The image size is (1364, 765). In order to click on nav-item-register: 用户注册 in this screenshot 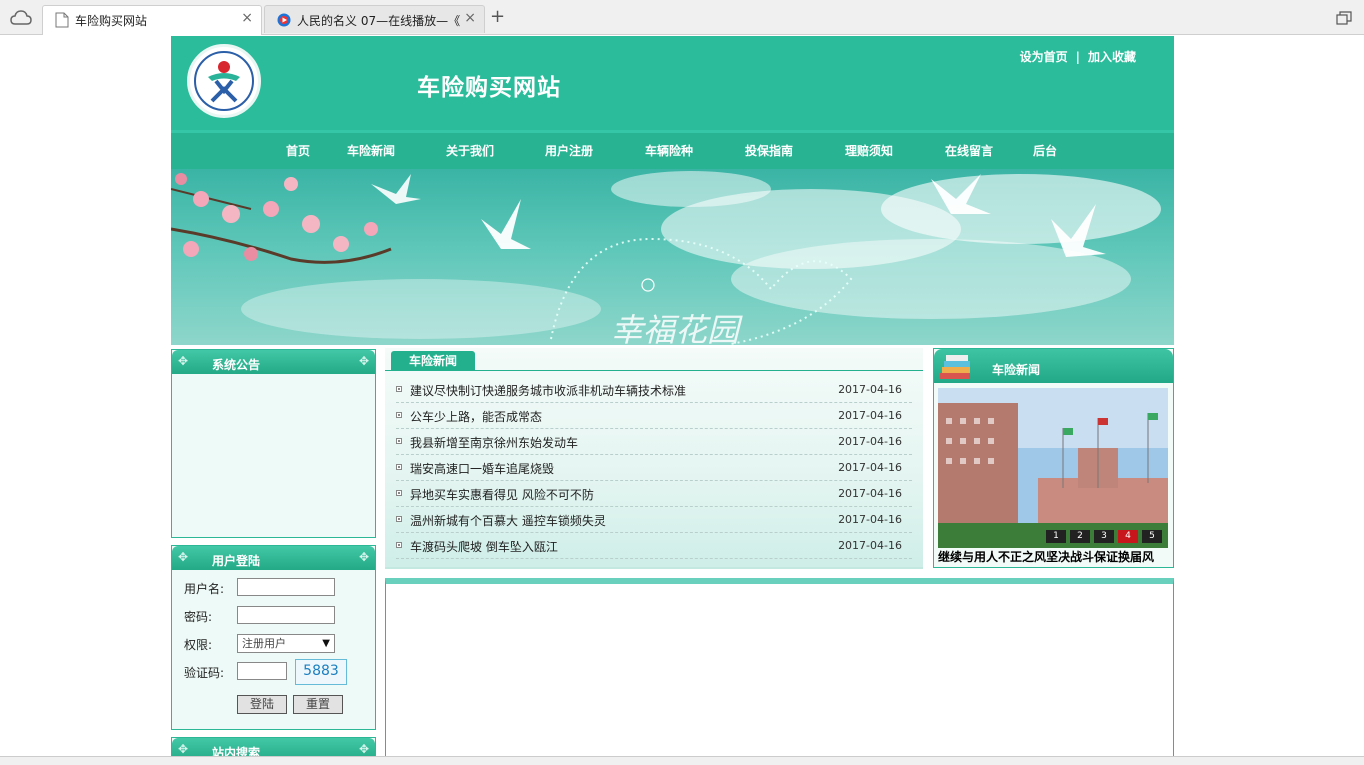, I will do `click(569, 150)`.